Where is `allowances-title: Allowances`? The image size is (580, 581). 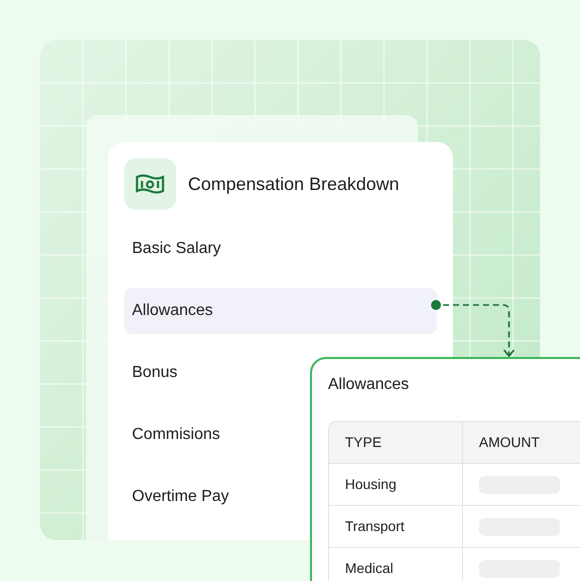
allowances-title: Allowances is located at coordinates (369, 385).